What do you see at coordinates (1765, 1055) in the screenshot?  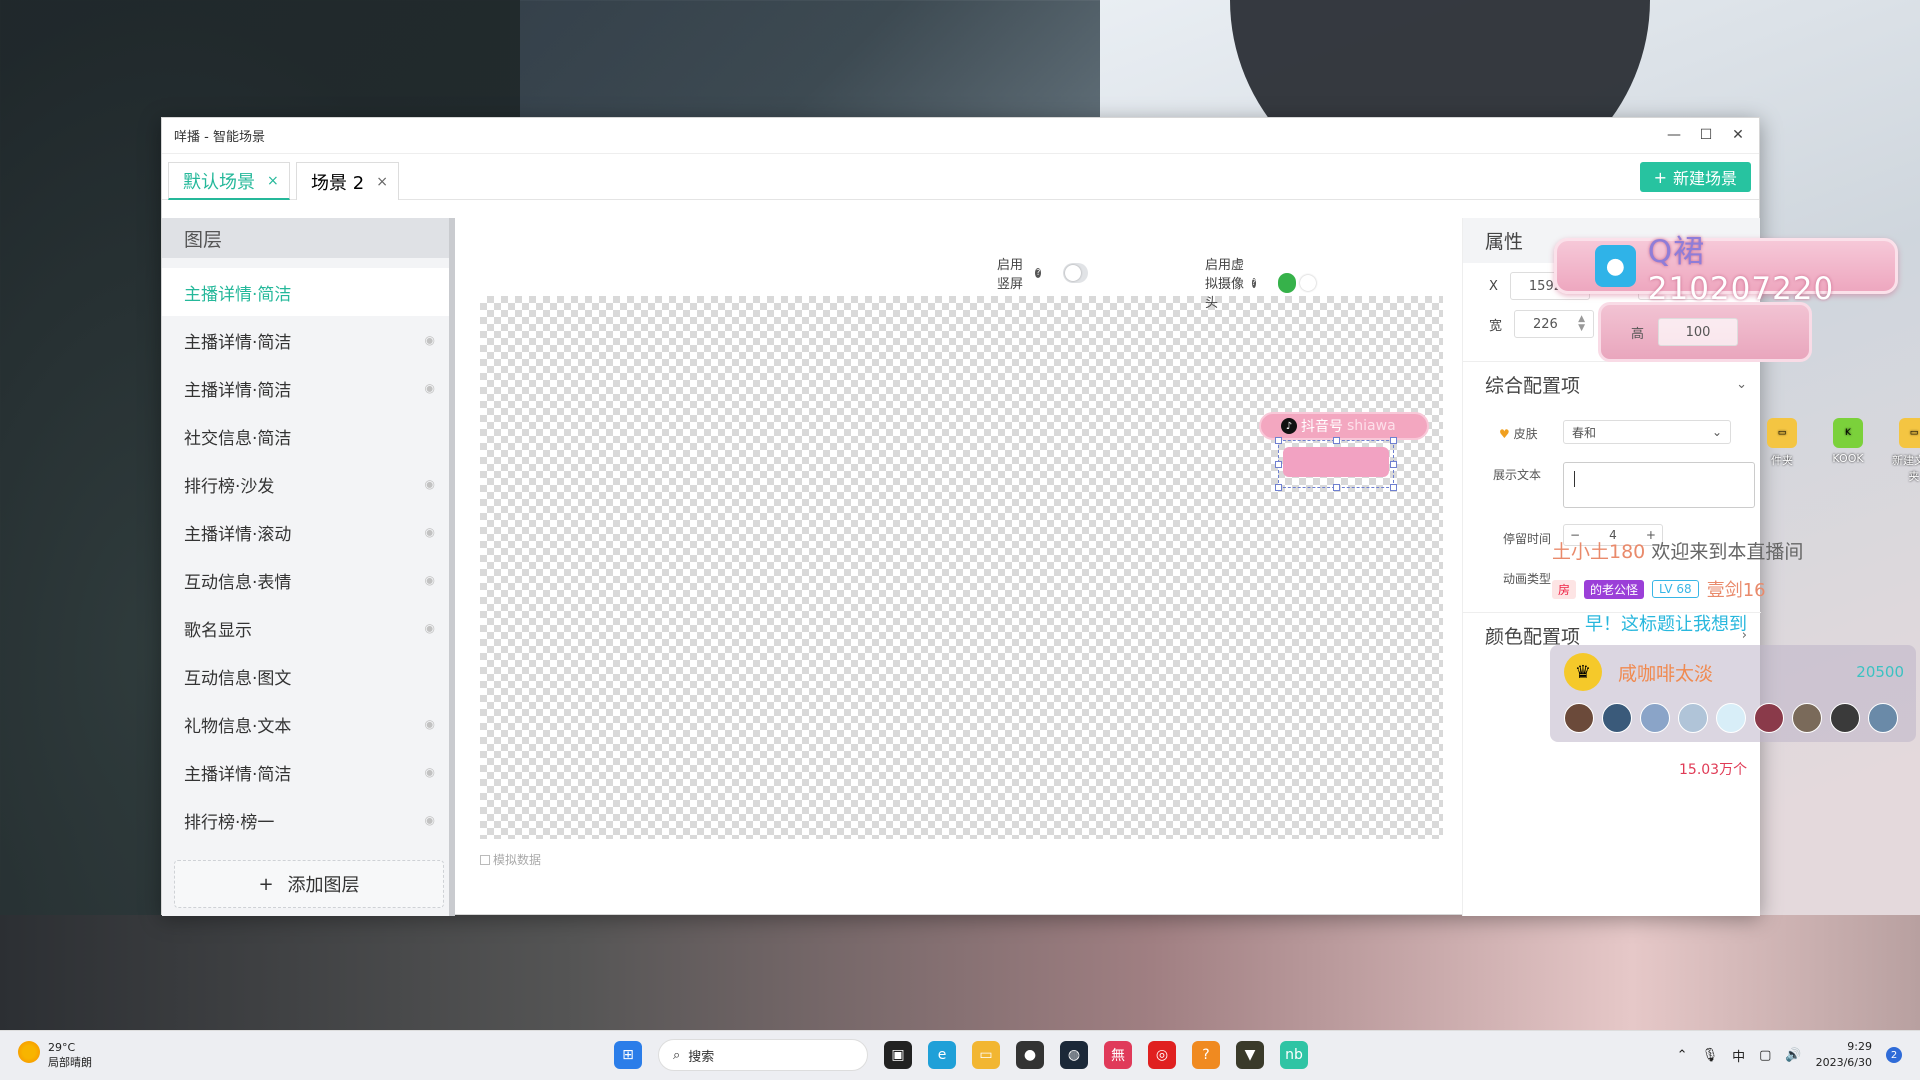 I see `network-icon: ▢` at bounding box center [1765, 1055].